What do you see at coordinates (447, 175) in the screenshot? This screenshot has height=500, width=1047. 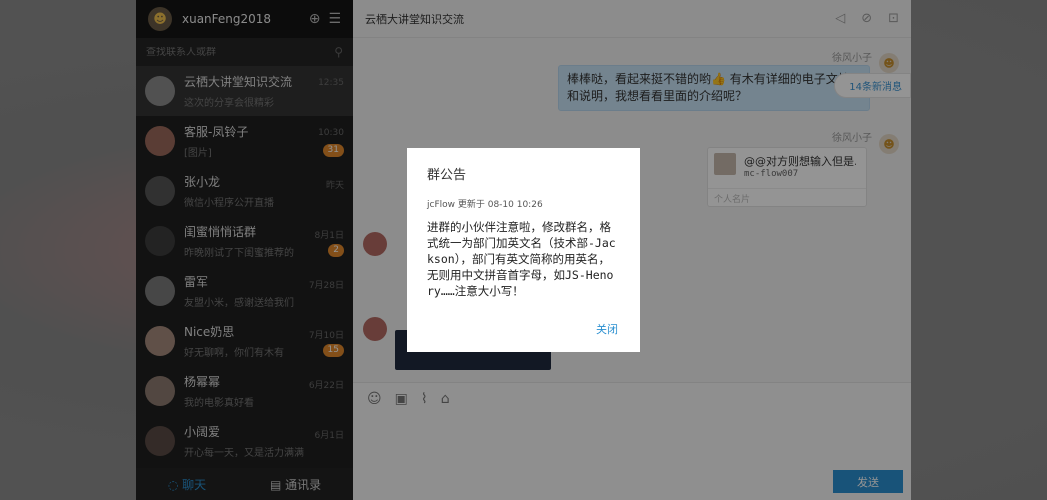 I see `modal-title: 群公告` at bounding box center [447, 175].